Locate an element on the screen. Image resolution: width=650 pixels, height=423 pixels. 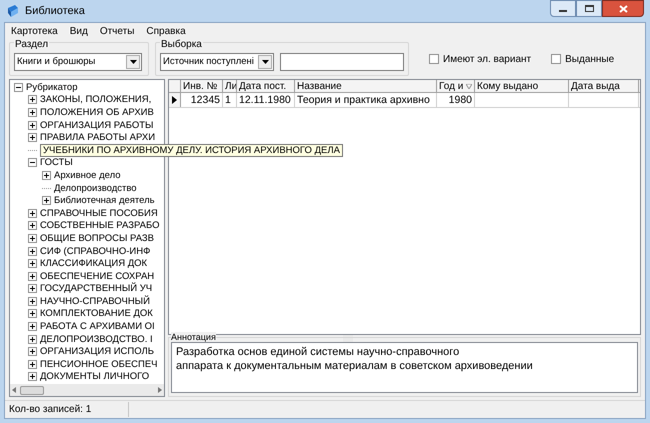
group-label: Выборка is located at coordinates (181, 44).